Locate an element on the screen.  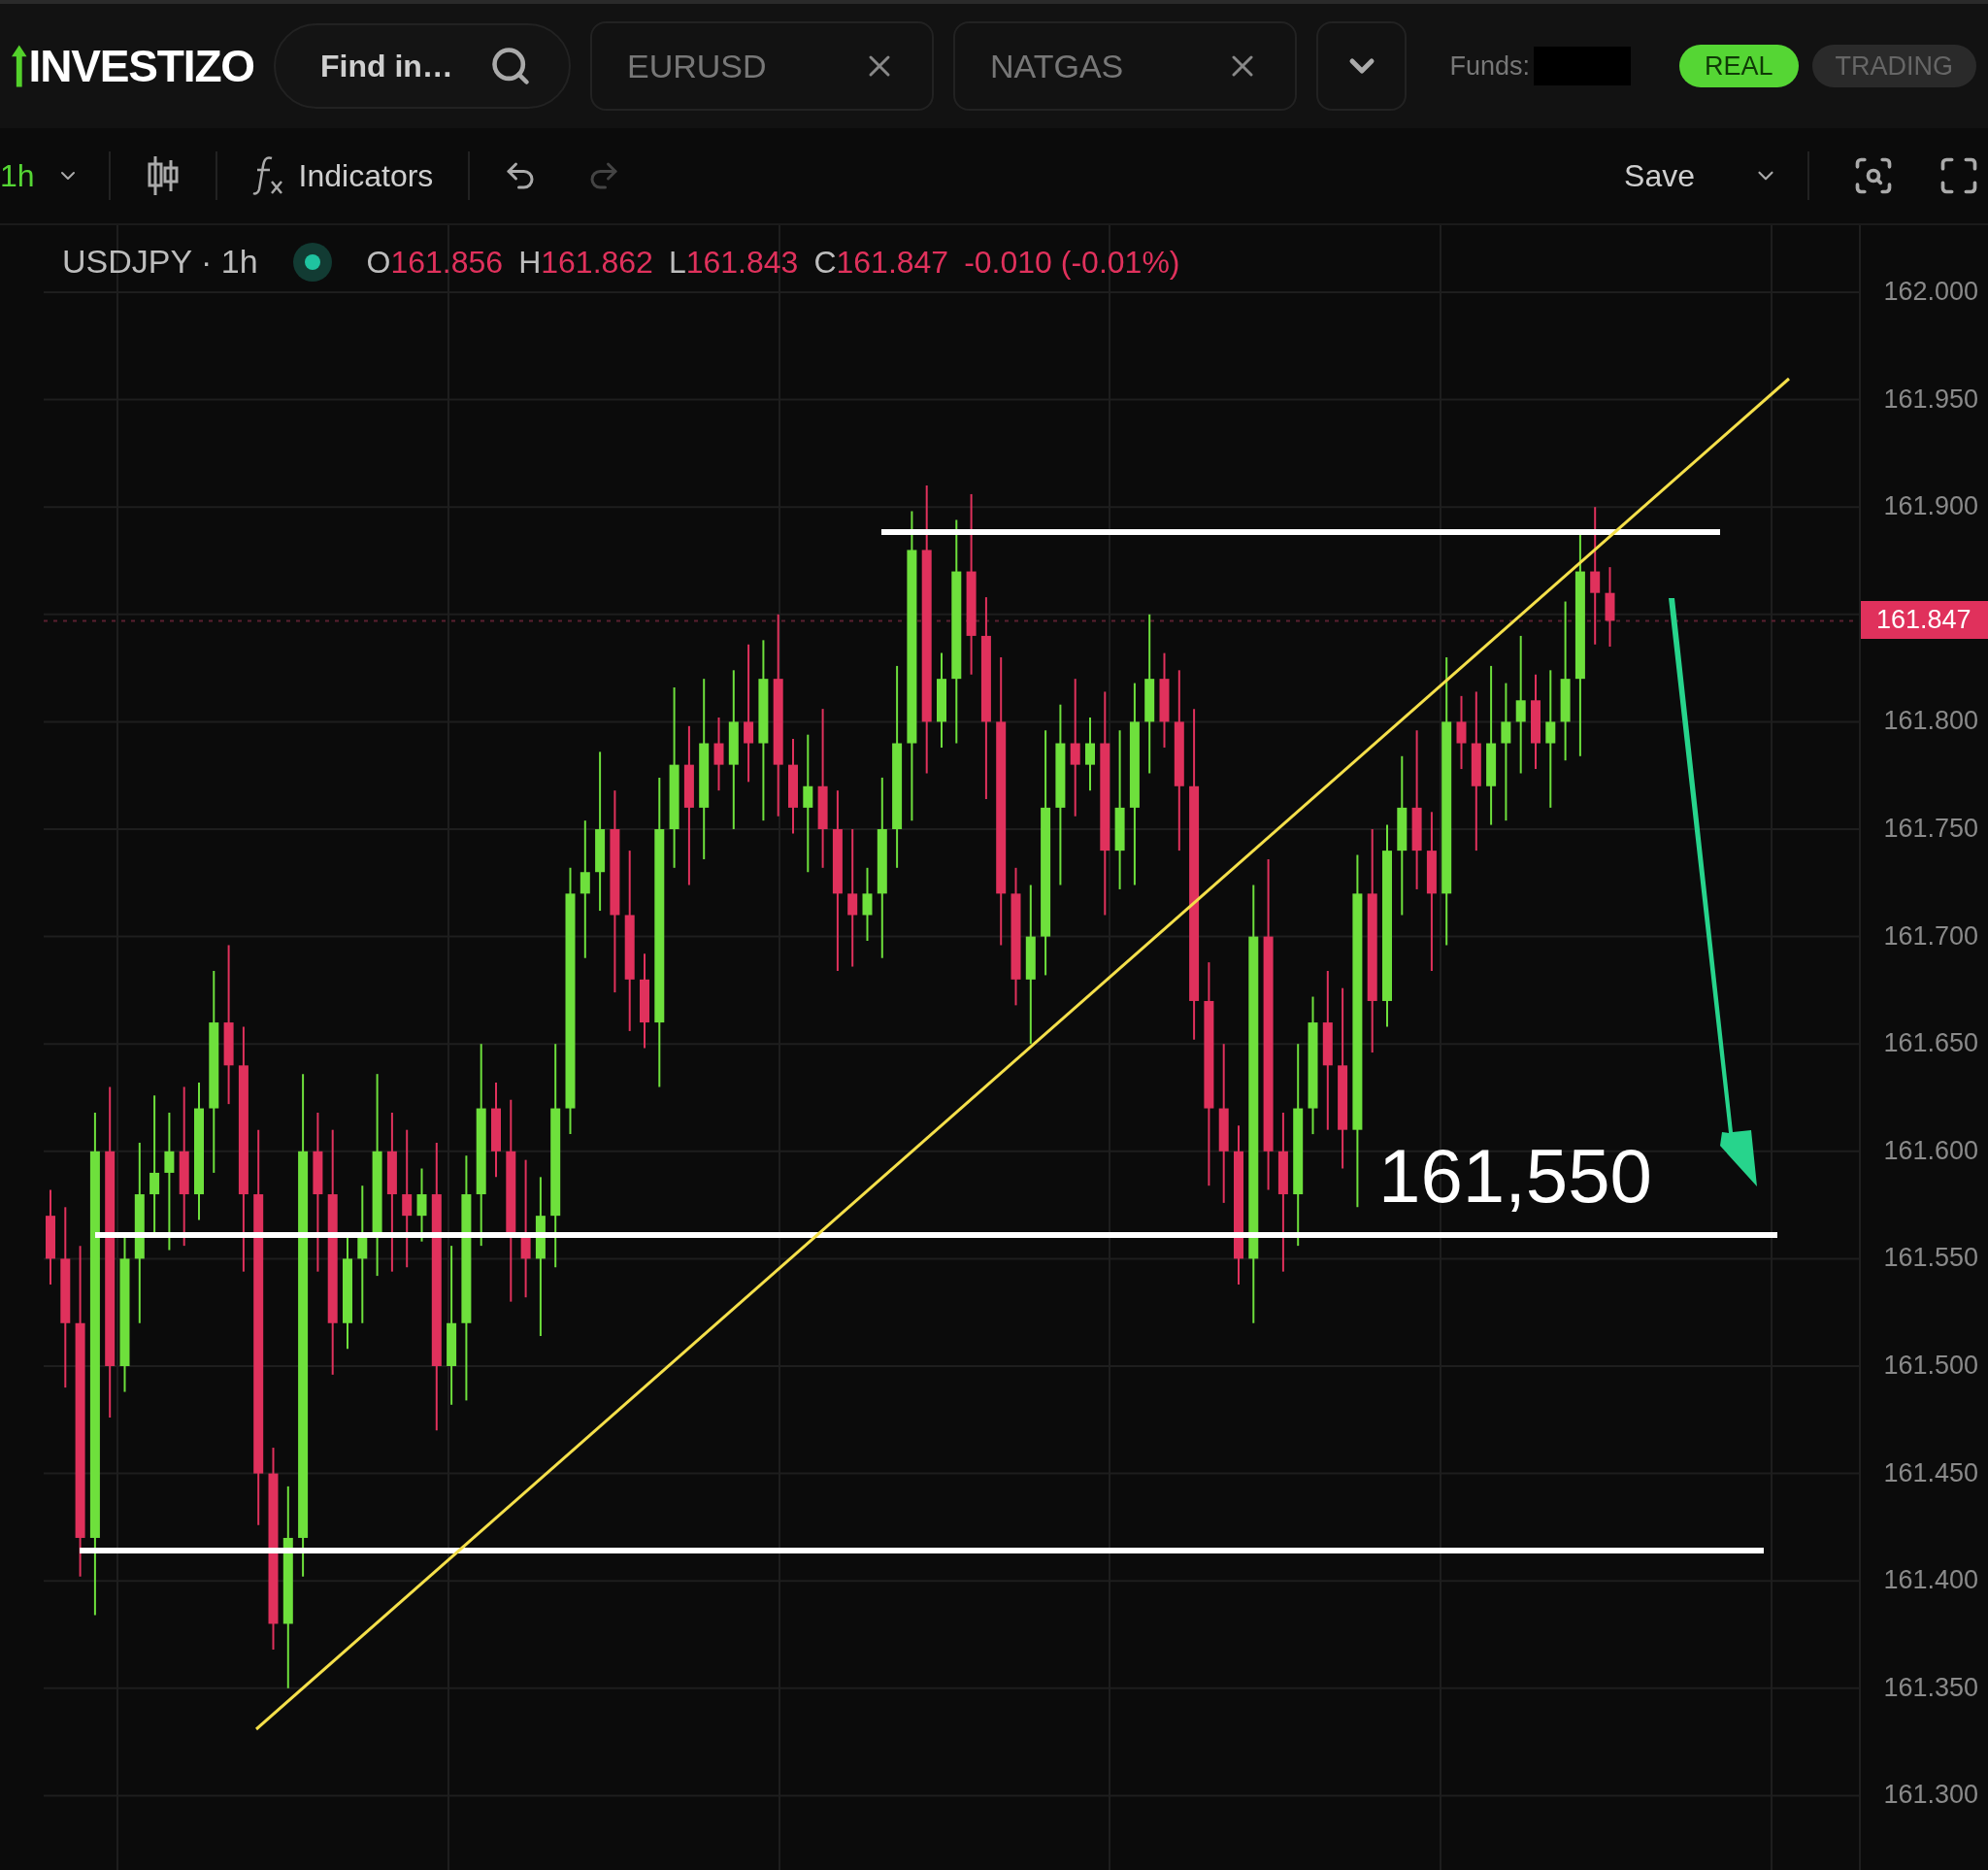
ohlc-value: H161.862 is located at coordinates (585, 262).